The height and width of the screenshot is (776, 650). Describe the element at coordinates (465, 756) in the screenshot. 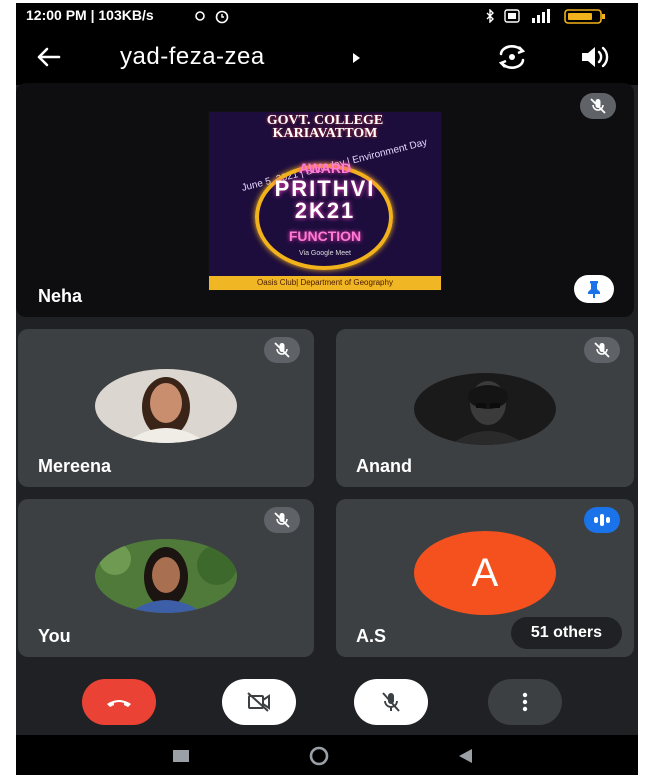

I see `back-nav-icon` at that location.